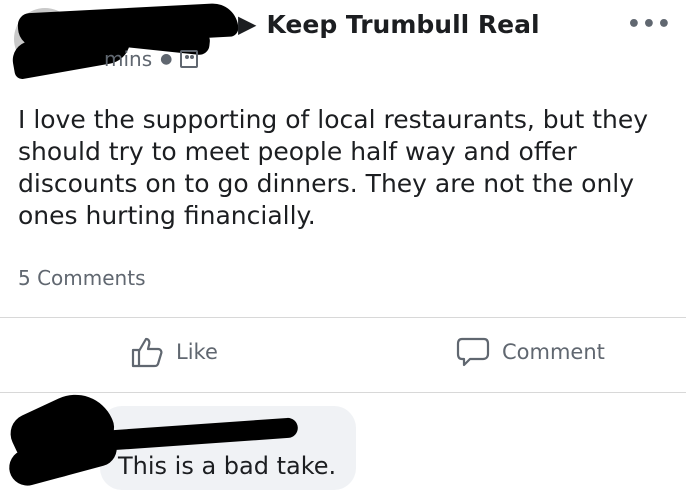 This screenshot has width=700, height=496. I want to click on group-name-link: Keep Trumbull Real, so click(402, 24).